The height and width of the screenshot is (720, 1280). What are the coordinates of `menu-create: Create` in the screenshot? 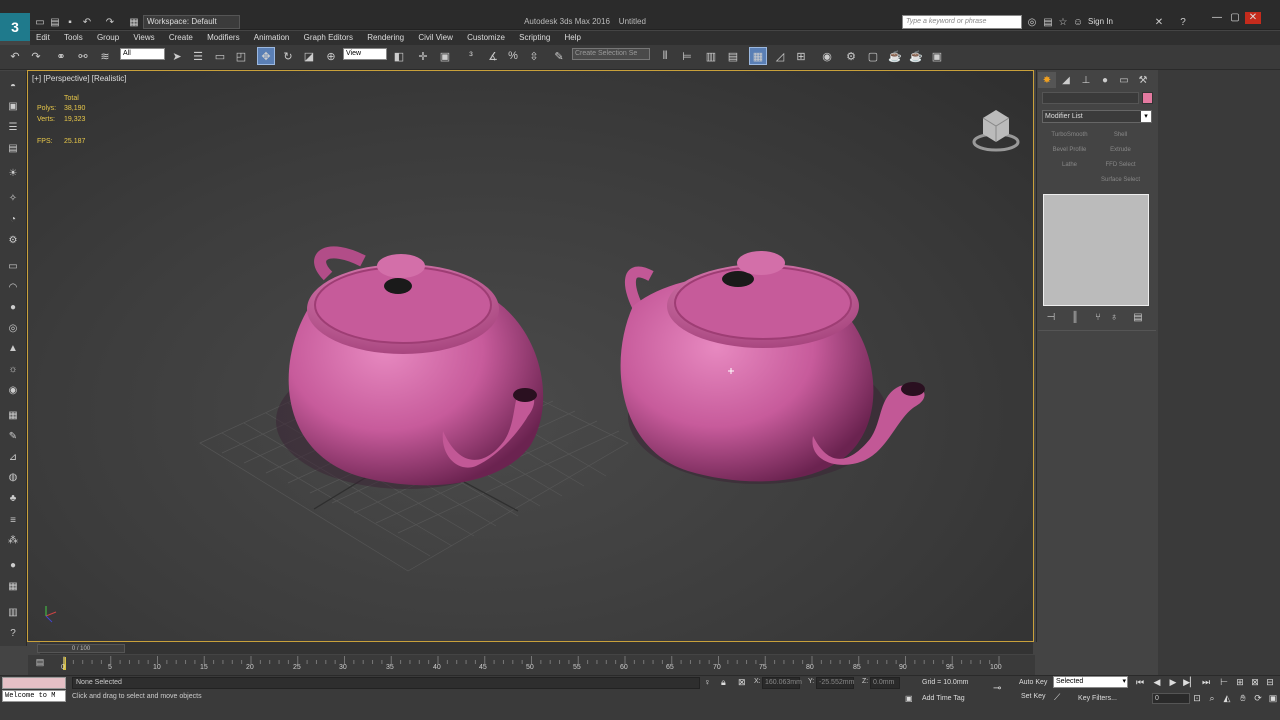 It's located at (181, 38).